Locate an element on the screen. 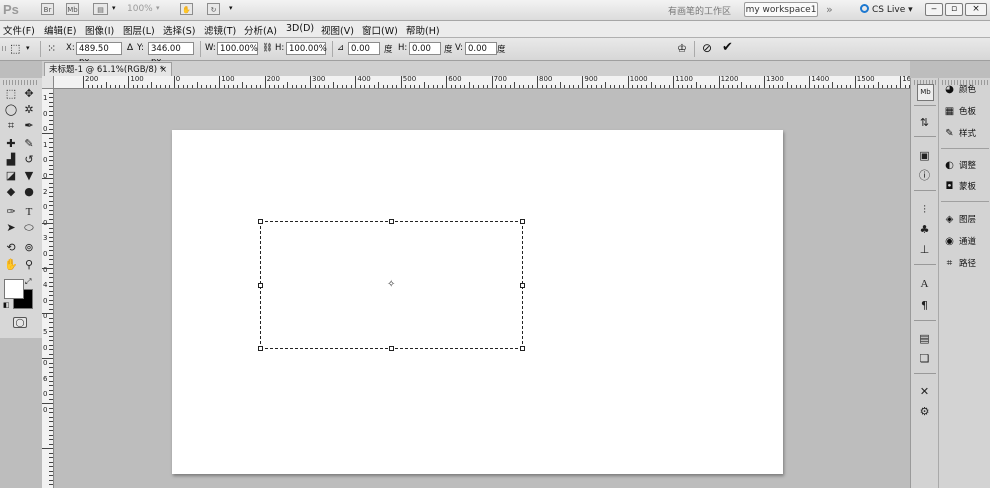 The height and width of the screenshot is (488, 990). shape-tool-icon: ⬭ is located at coordinates (29, 228).